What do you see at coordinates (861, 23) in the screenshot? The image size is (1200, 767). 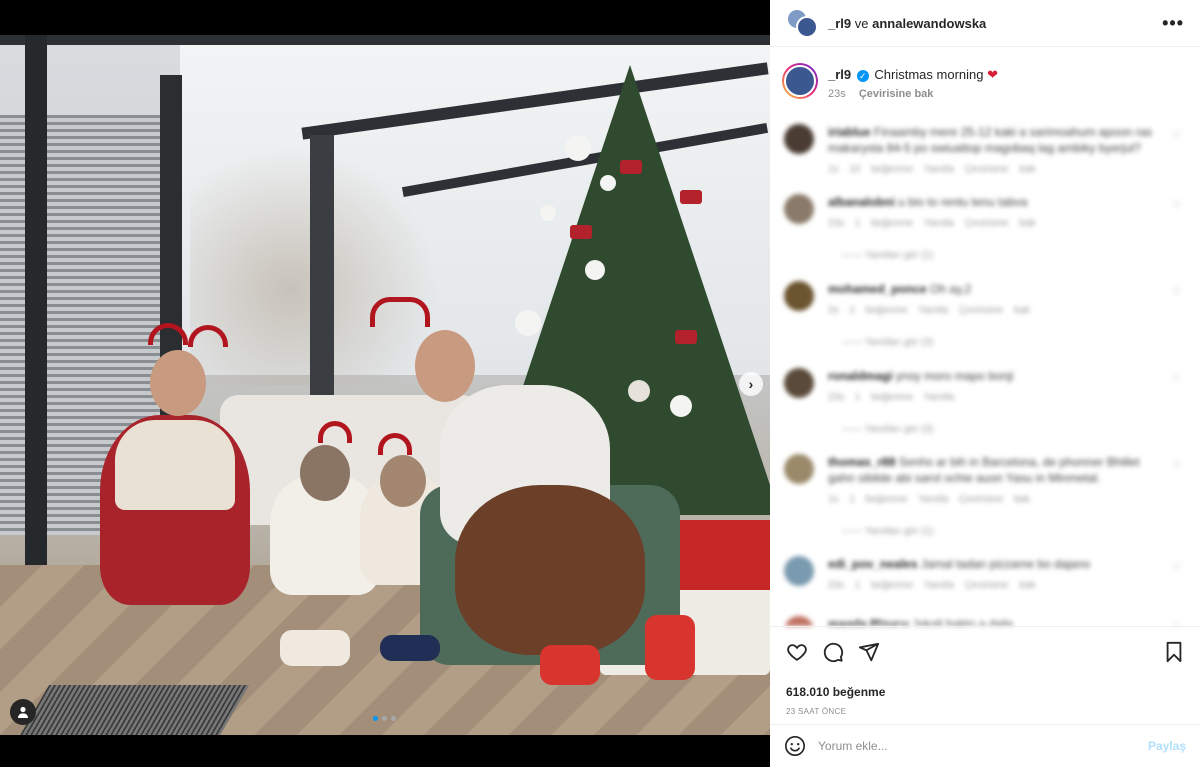 I see `joiner-text: ve` at bounding box center [861, 23].